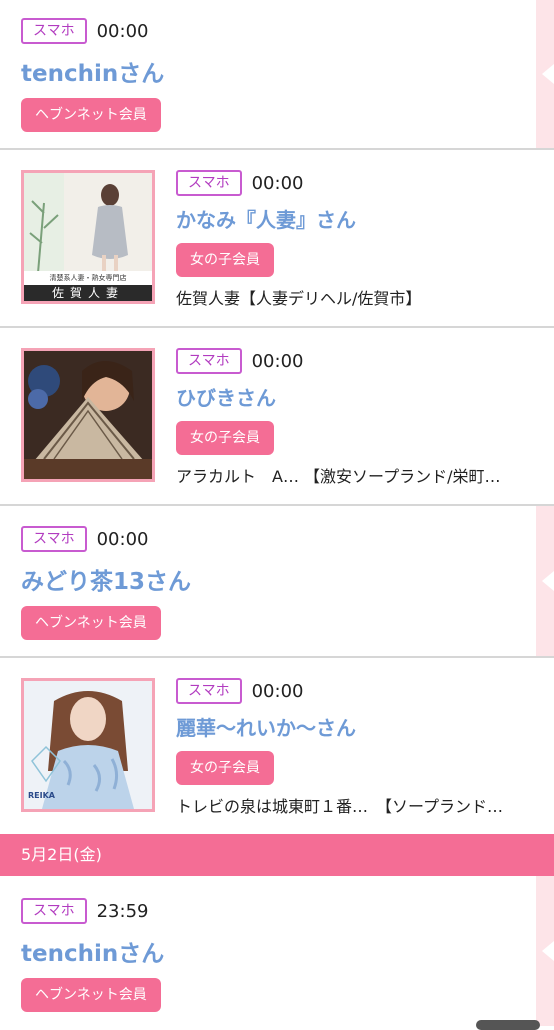 This screenshot has height=1030, width=554. What do you see at coordinates (277, 582) in the screenshot?
I see `list-item: スマホ 00:00 みどり茶13さん ヘブンネット会員` at bounding box center [277, 582].